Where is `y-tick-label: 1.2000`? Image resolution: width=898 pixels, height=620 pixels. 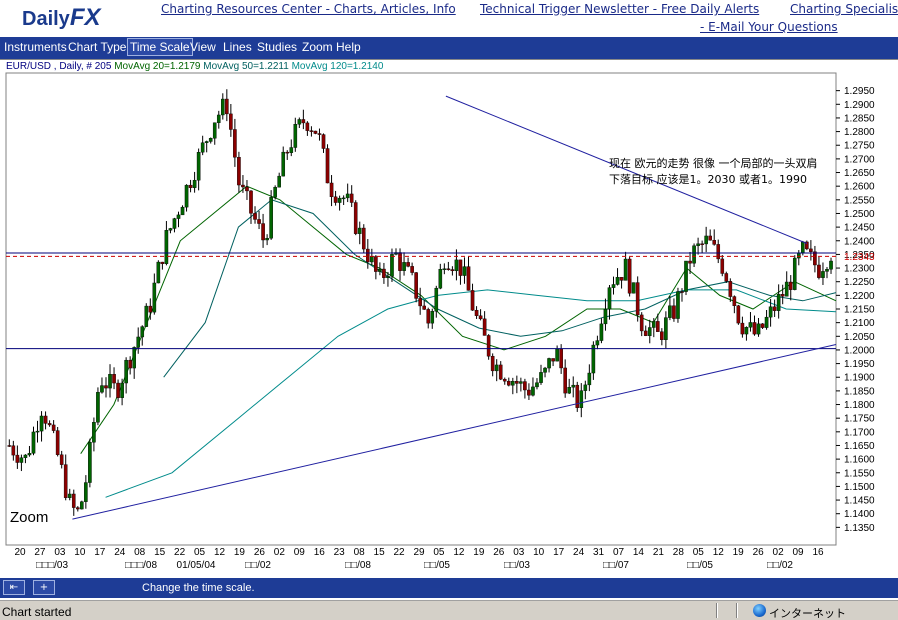
y-tick-label: 1.2000 is located at coordinates (859, 350).